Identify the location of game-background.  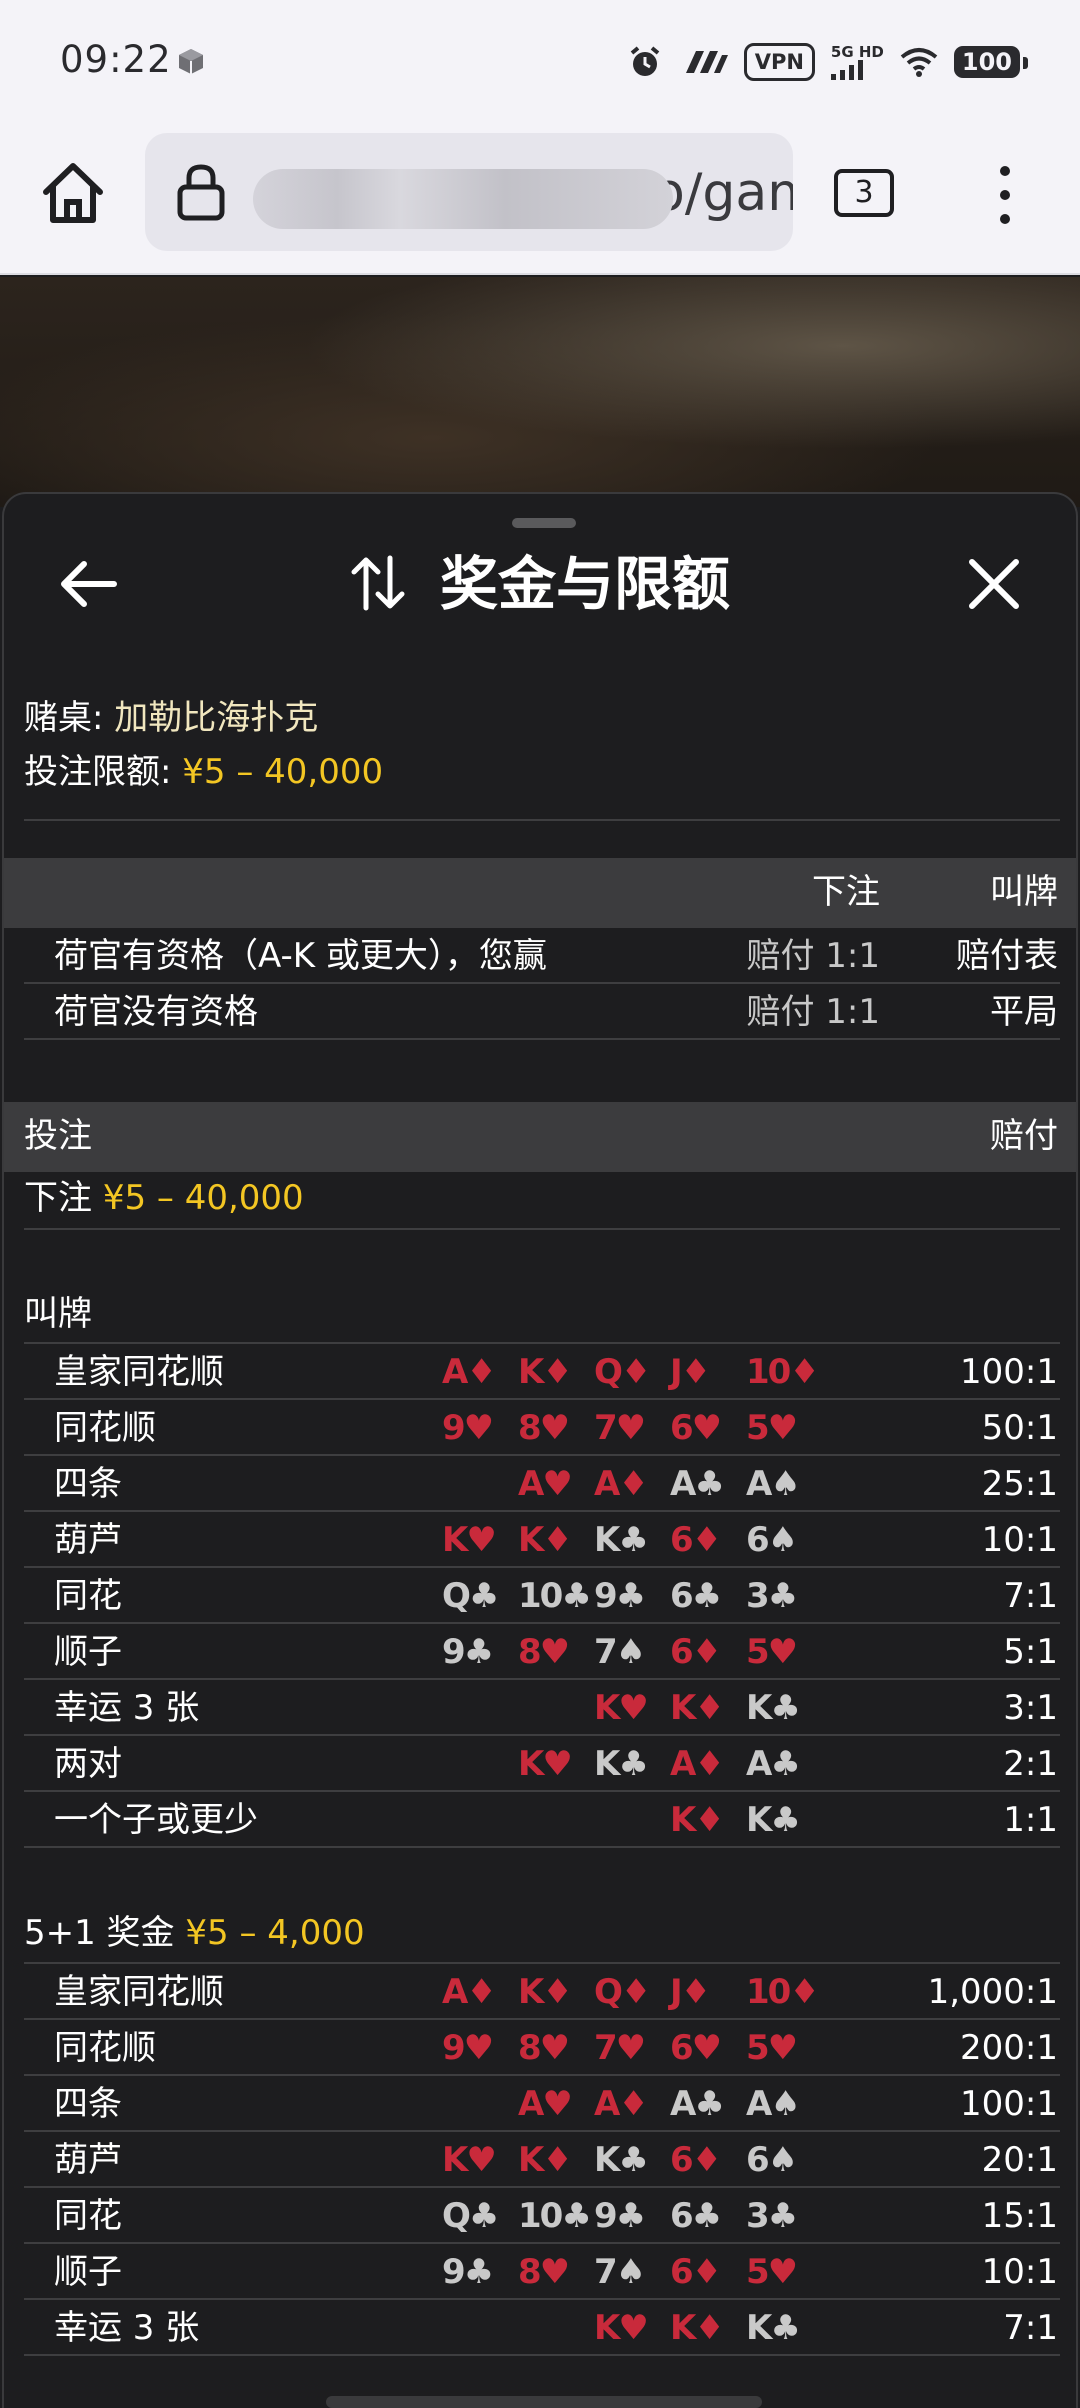
(540, 392).